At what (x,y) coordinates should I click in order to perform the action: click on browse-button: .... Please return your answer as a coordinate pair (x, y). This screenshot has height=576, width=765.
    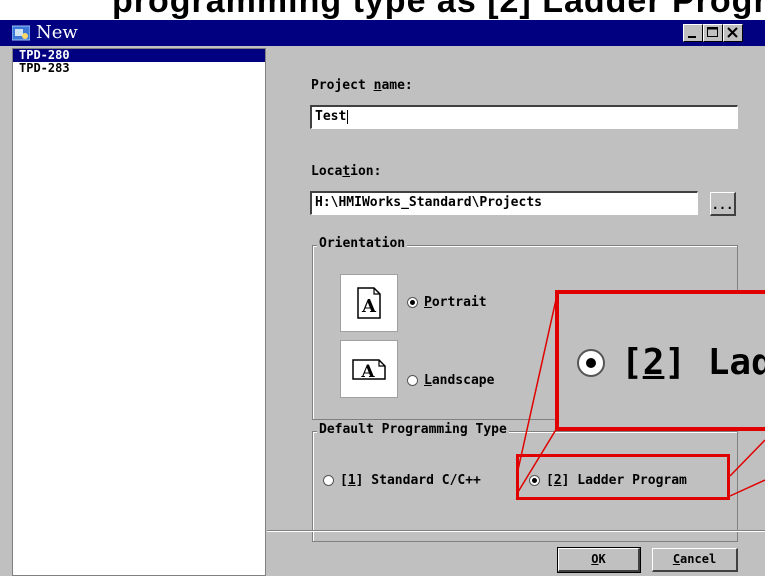
    Looking at the image, I should click on (723, 204).